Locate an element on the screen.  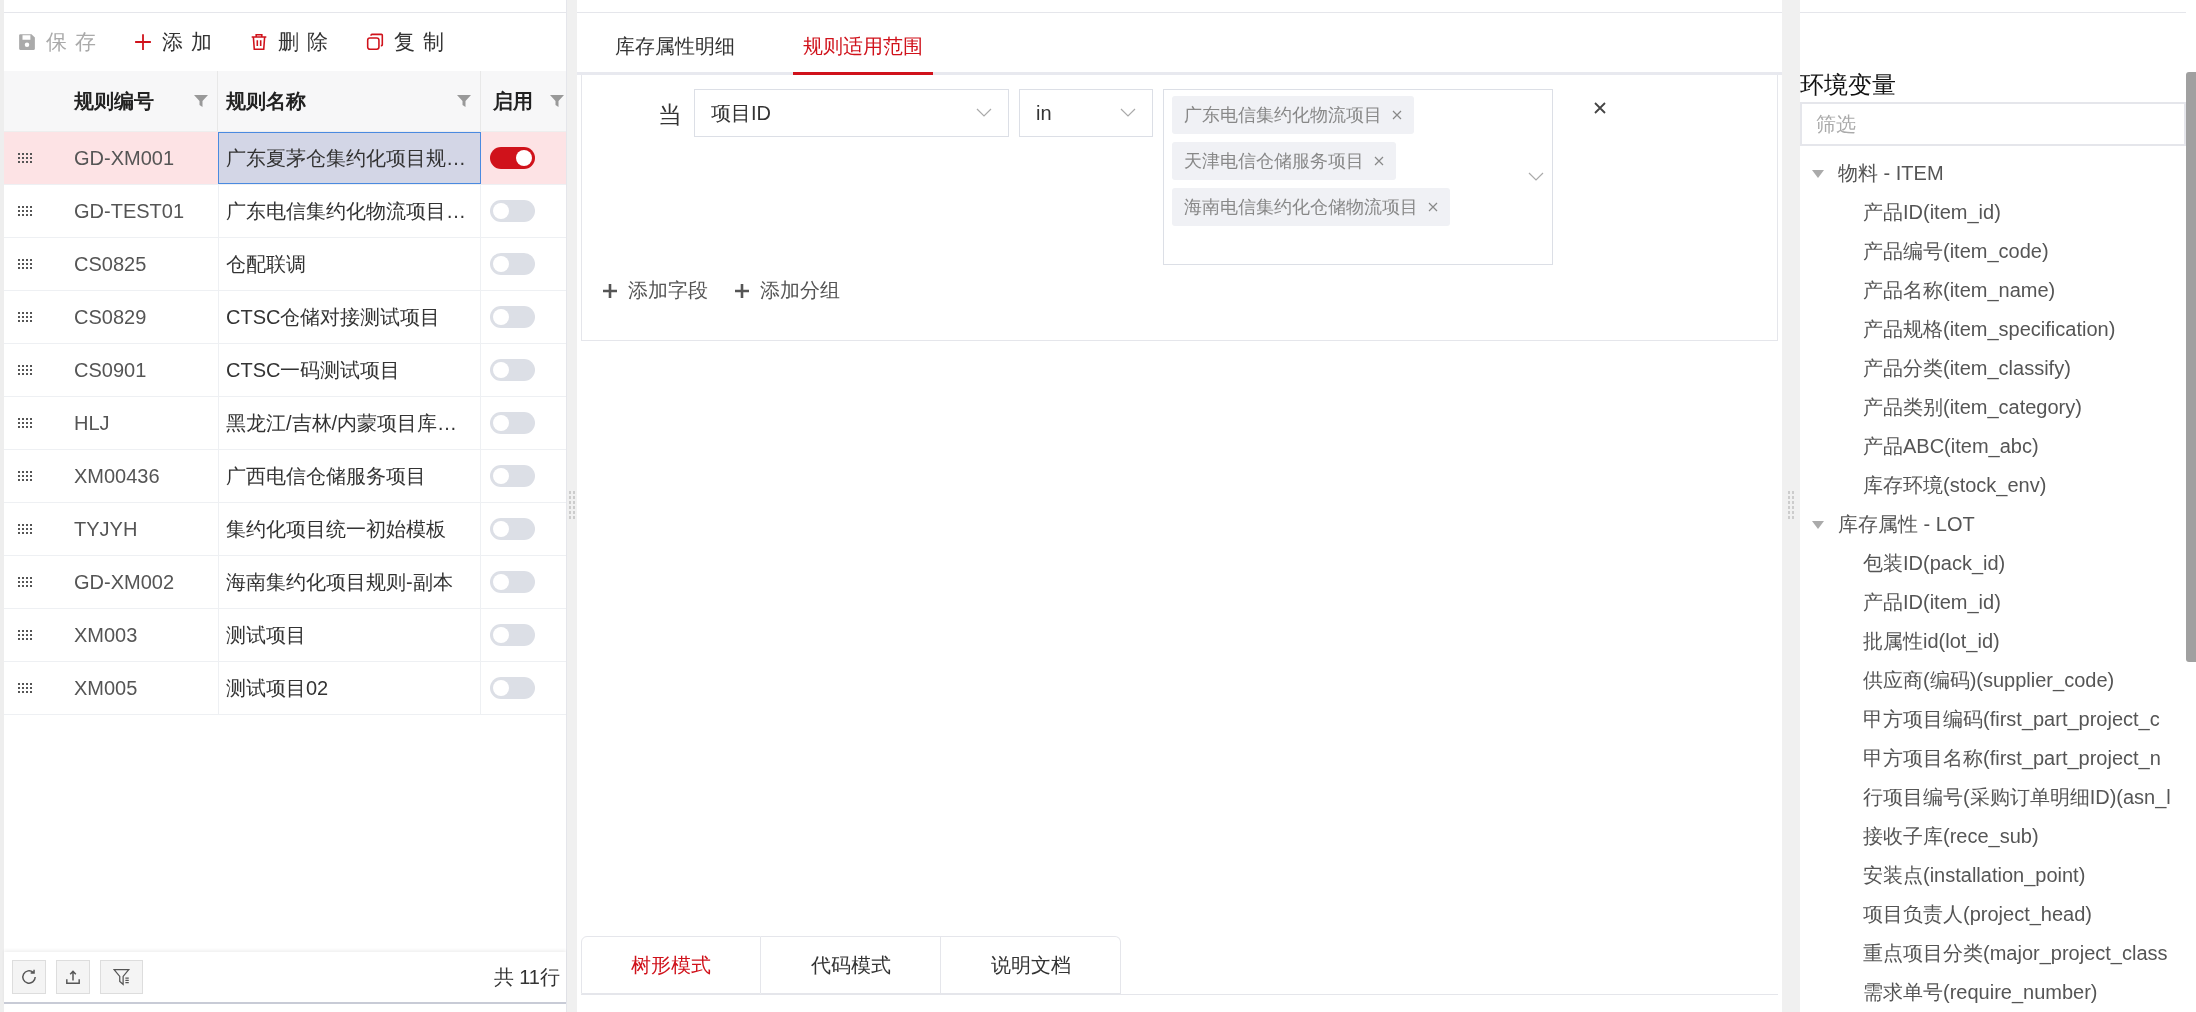
add-button: 添加分组 is located at coordinates (787, 290).